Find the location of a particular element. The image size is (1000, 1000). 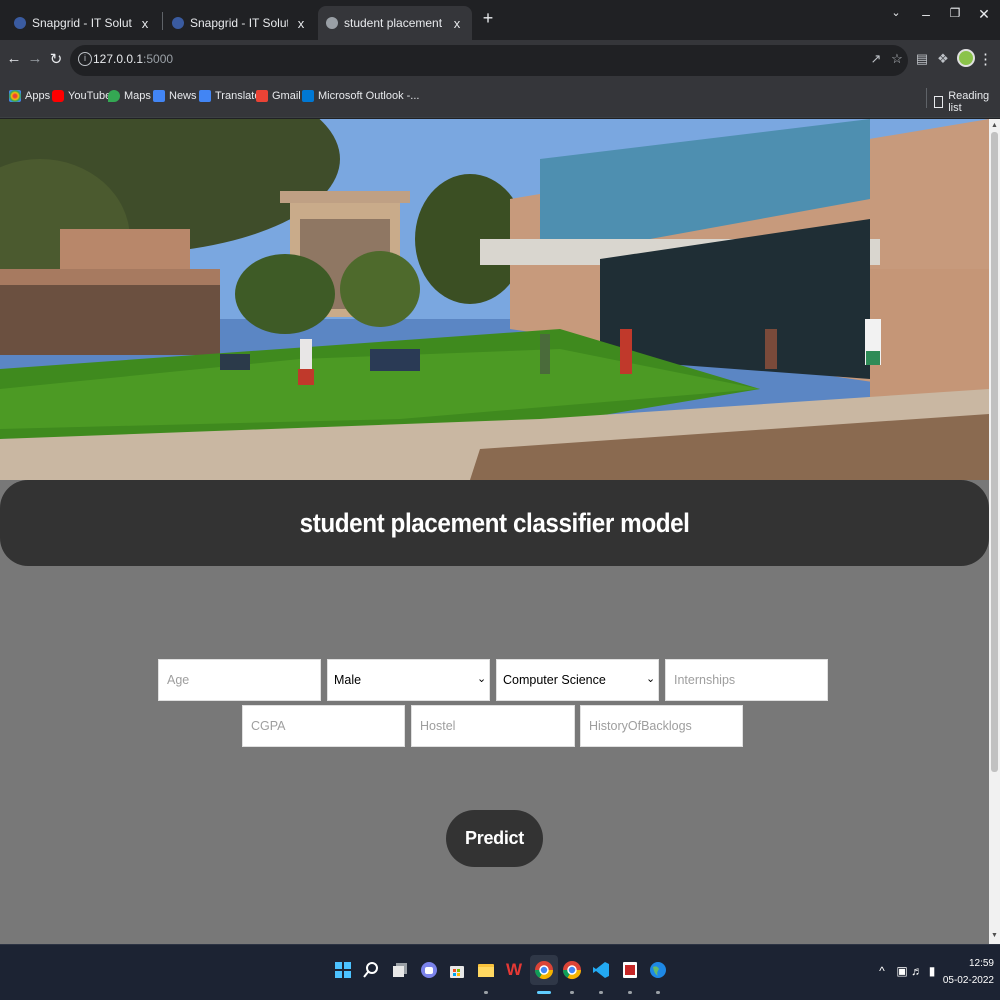

site-info-icon: i is located at coordinates (85, 59).